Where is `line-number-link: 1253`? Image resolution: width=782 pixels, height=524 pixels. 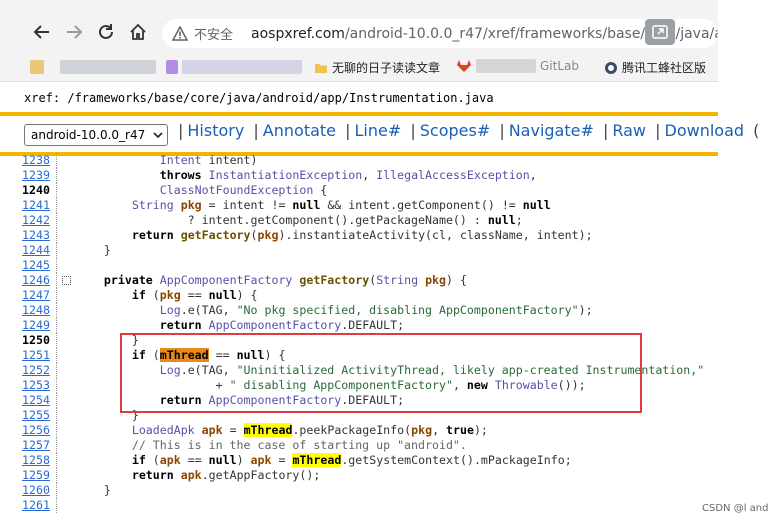
line-number-link: 1253 is located at coordinates (36, 385).